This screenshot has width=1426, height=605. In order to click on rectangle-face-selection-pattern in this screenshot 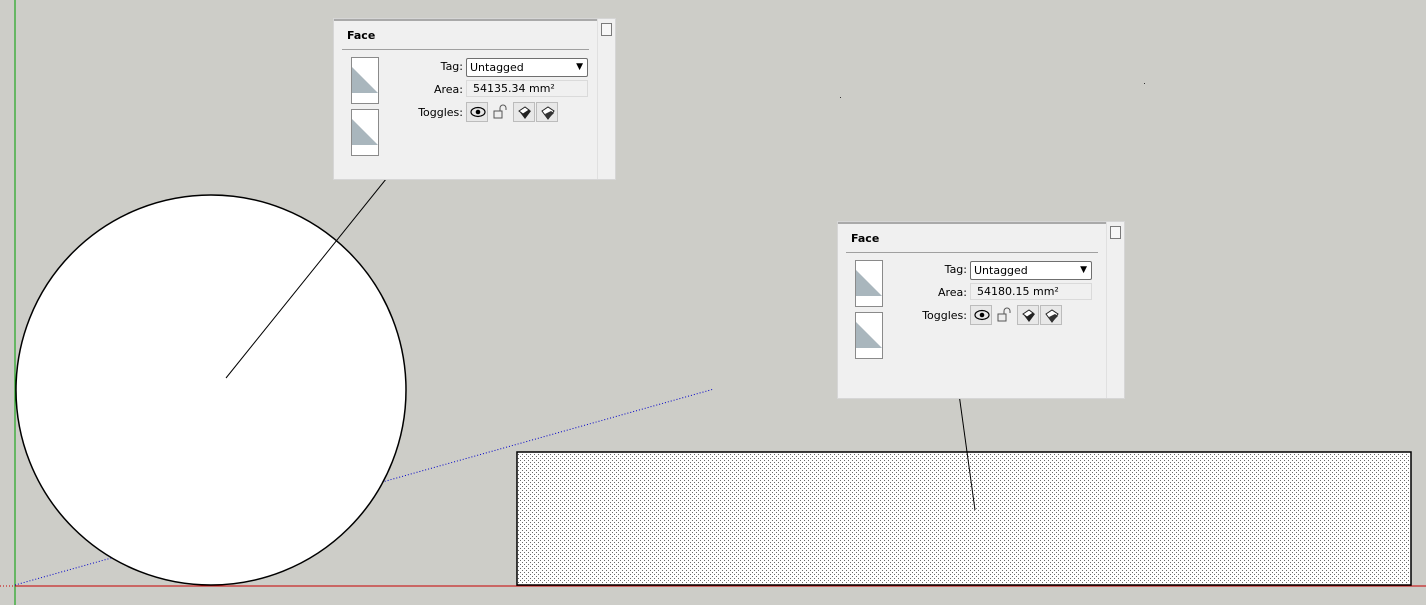, I will do `click(964, 518)`.